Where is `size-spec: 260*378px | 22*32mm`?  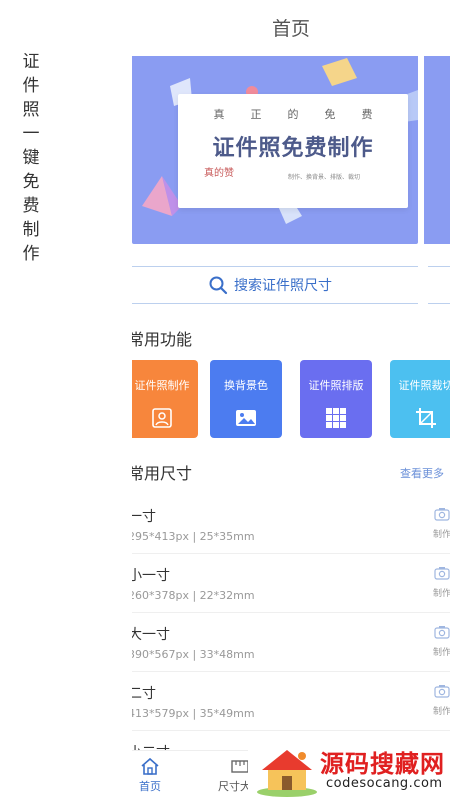
size-spec: 260*378px | 22*32mm is located at coordinates (193, 595).